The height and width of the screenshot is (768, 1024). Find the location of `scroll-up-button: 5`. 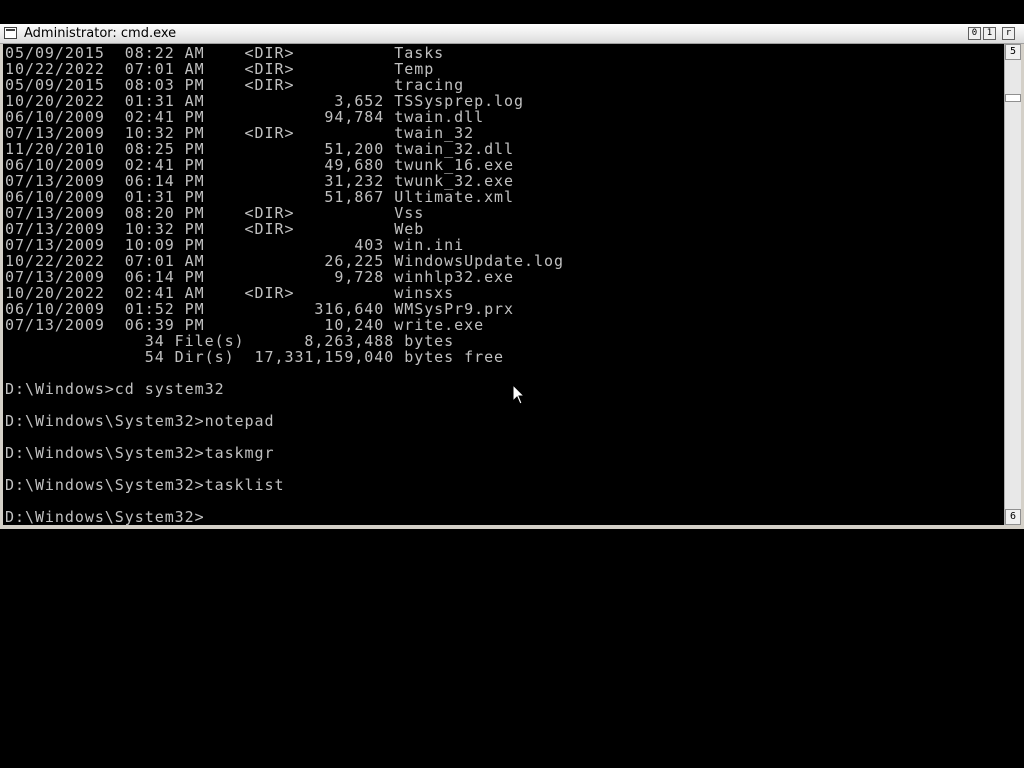

scroll-up-button: 5 is located at coordinates (1013, 52).